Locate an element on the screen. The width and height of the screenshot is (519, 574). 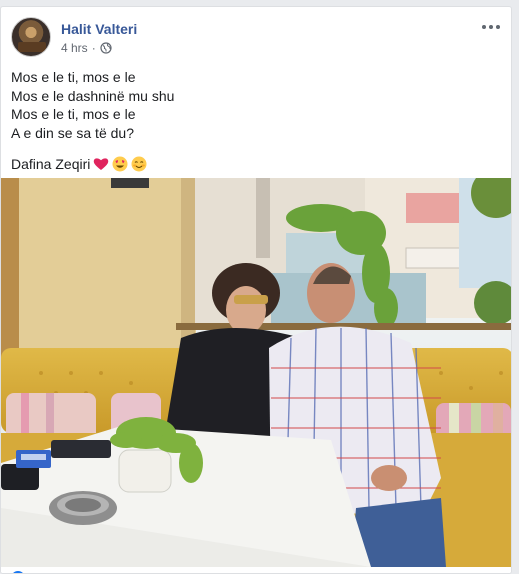
author-avatar is located at coordinates (31, 37).